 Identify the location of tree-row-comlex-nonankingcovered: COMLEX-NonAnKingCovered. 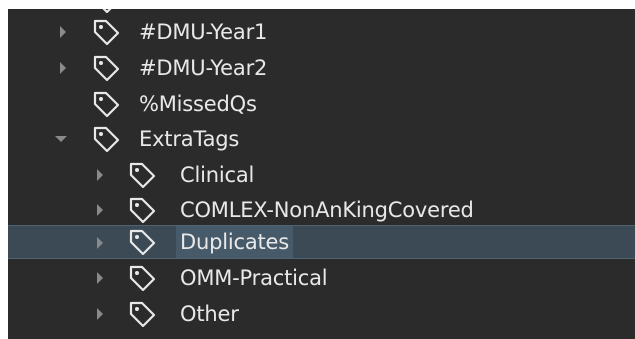
(321, 210).